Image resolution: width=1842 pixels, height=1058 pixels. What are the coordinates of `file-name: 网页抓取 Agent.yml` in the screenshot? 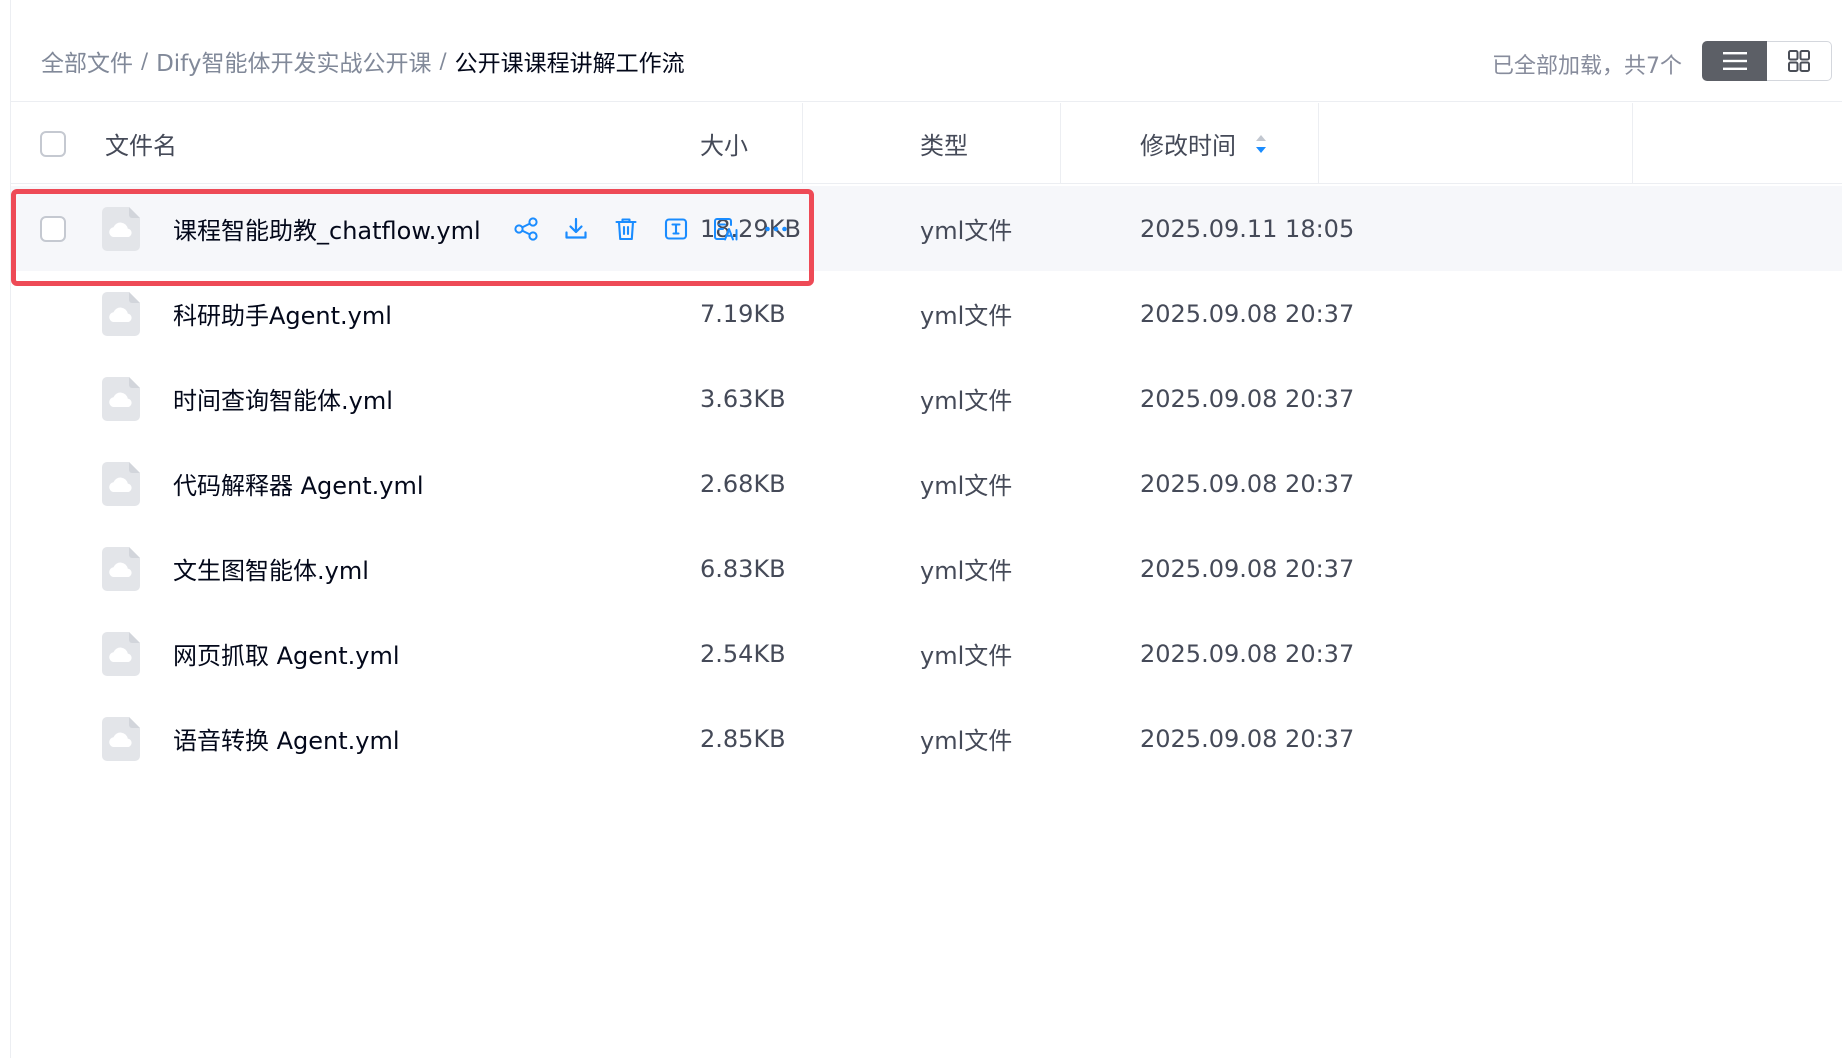 It's located at (286, 653).